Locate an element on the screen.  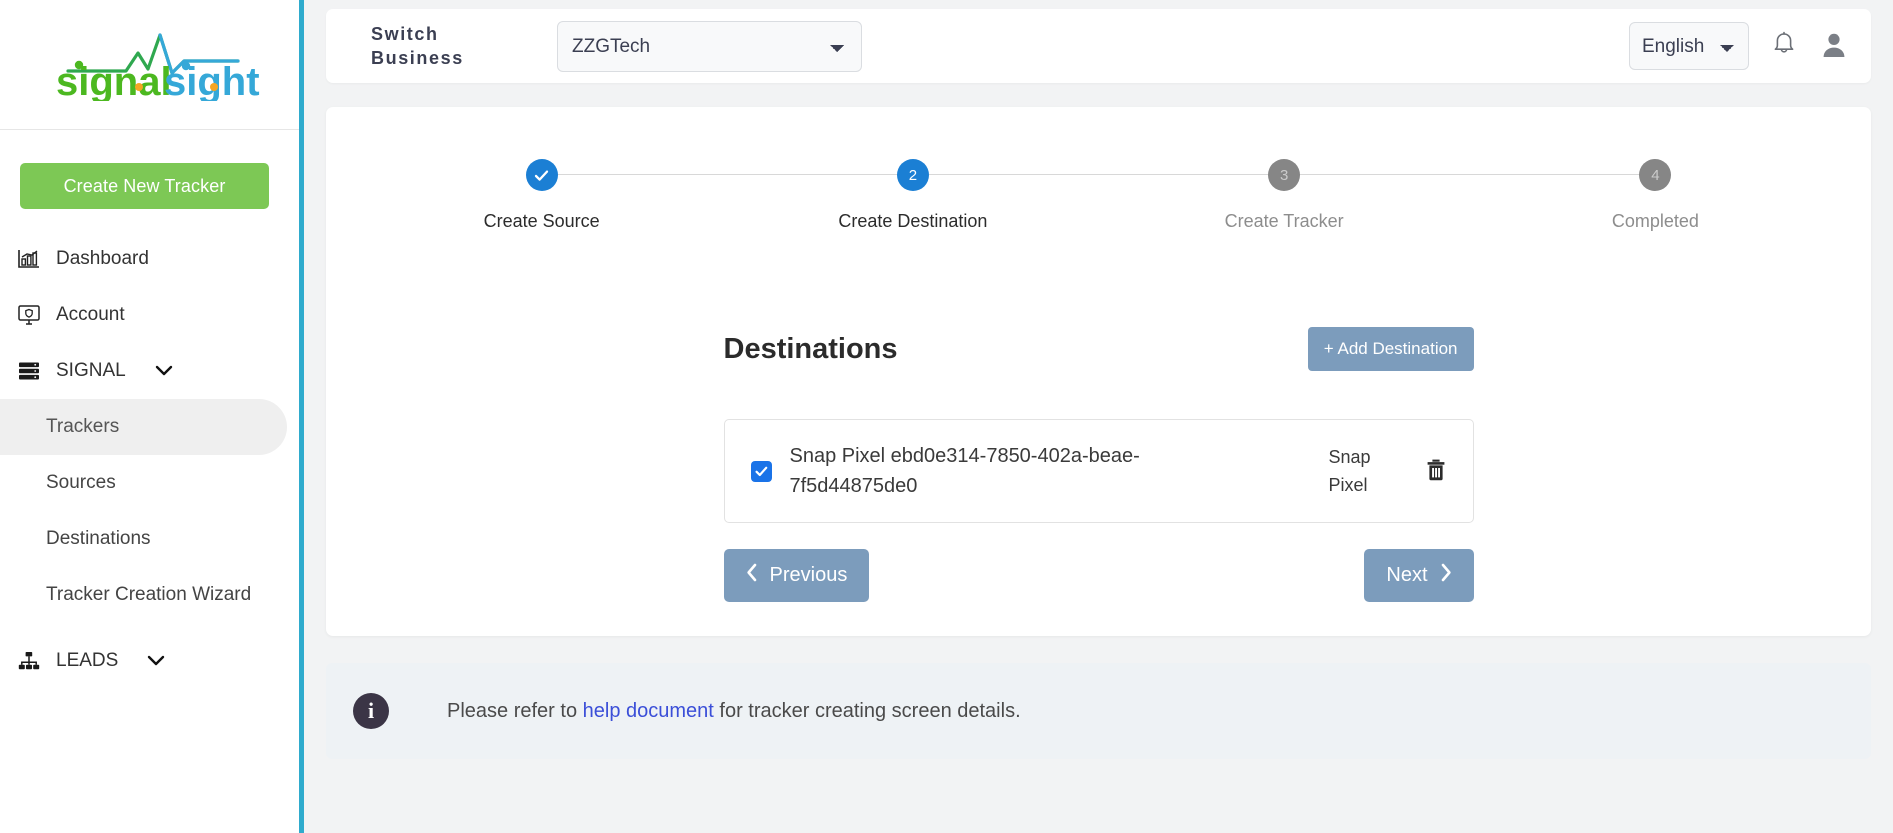
previous-button: Previous is located at coordinates (796, 575).